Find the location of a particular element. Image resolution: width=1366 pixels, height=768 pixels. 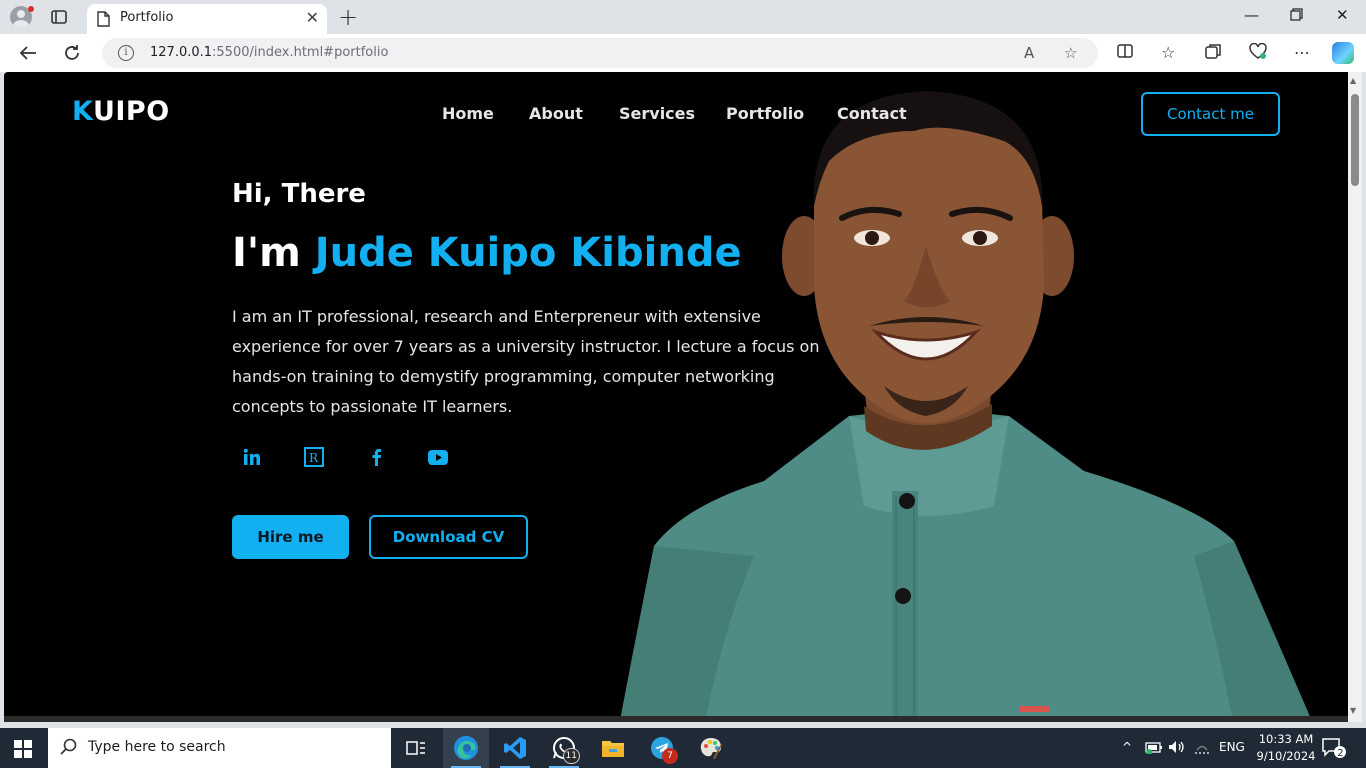

task-view-icon is located at coordinates (416, 748).